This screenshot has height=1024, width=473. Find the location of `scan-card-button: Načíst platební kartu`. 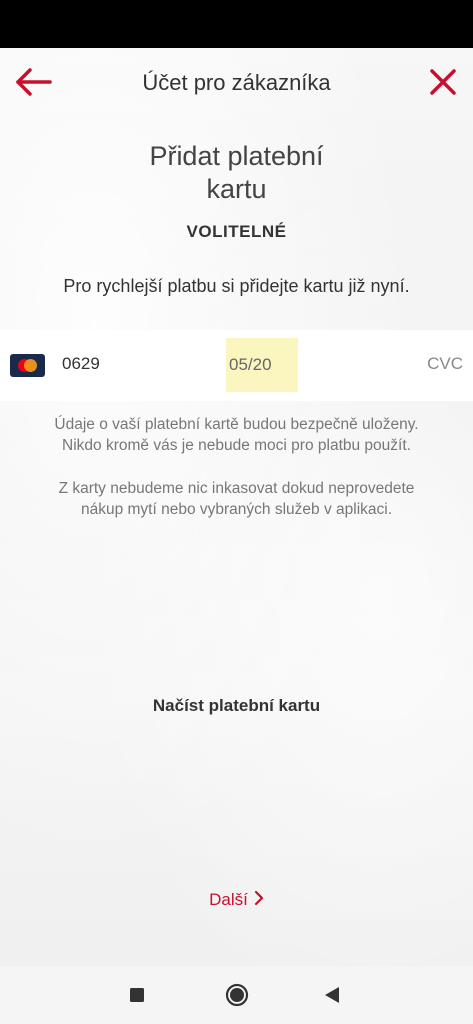

scan-card-button: Načíst platební kartu is located at coordinates (236, 706).